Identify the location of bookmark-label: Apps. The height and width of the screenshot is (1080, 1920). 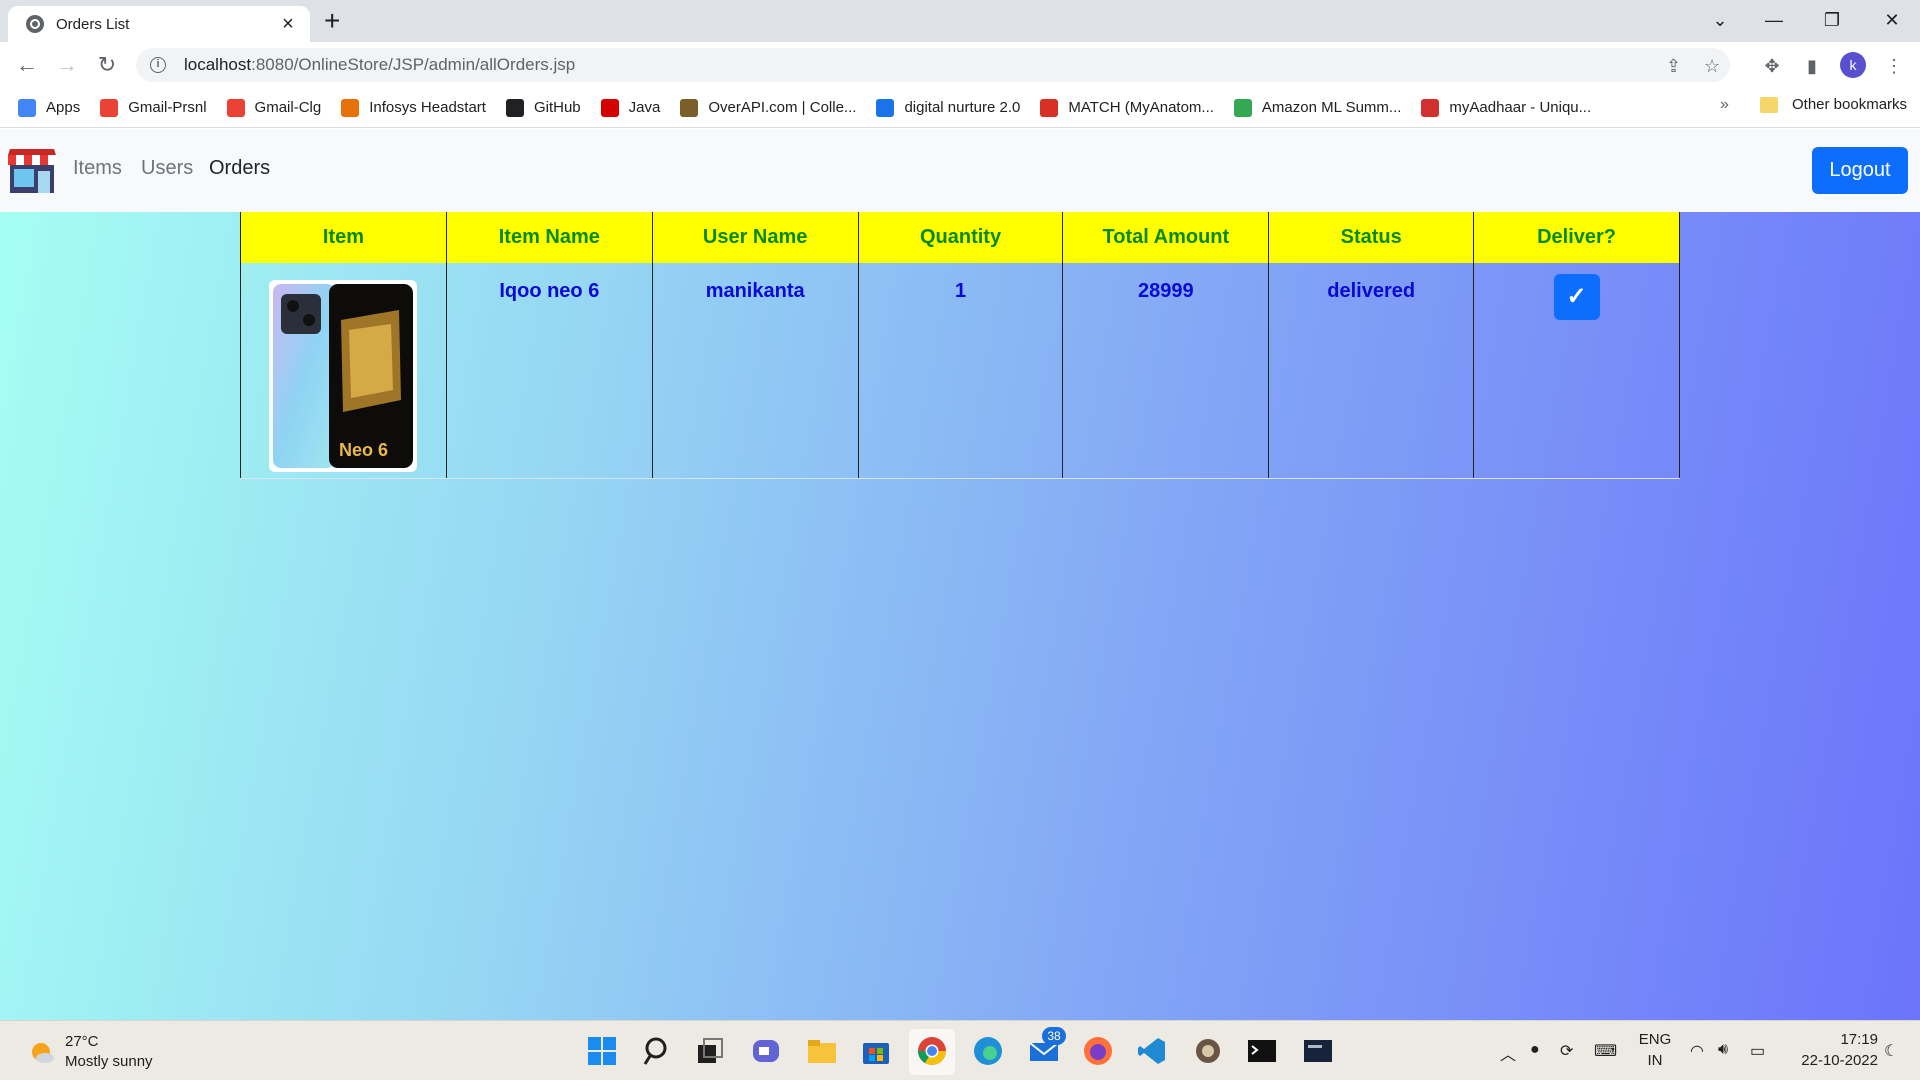
(63, 107).